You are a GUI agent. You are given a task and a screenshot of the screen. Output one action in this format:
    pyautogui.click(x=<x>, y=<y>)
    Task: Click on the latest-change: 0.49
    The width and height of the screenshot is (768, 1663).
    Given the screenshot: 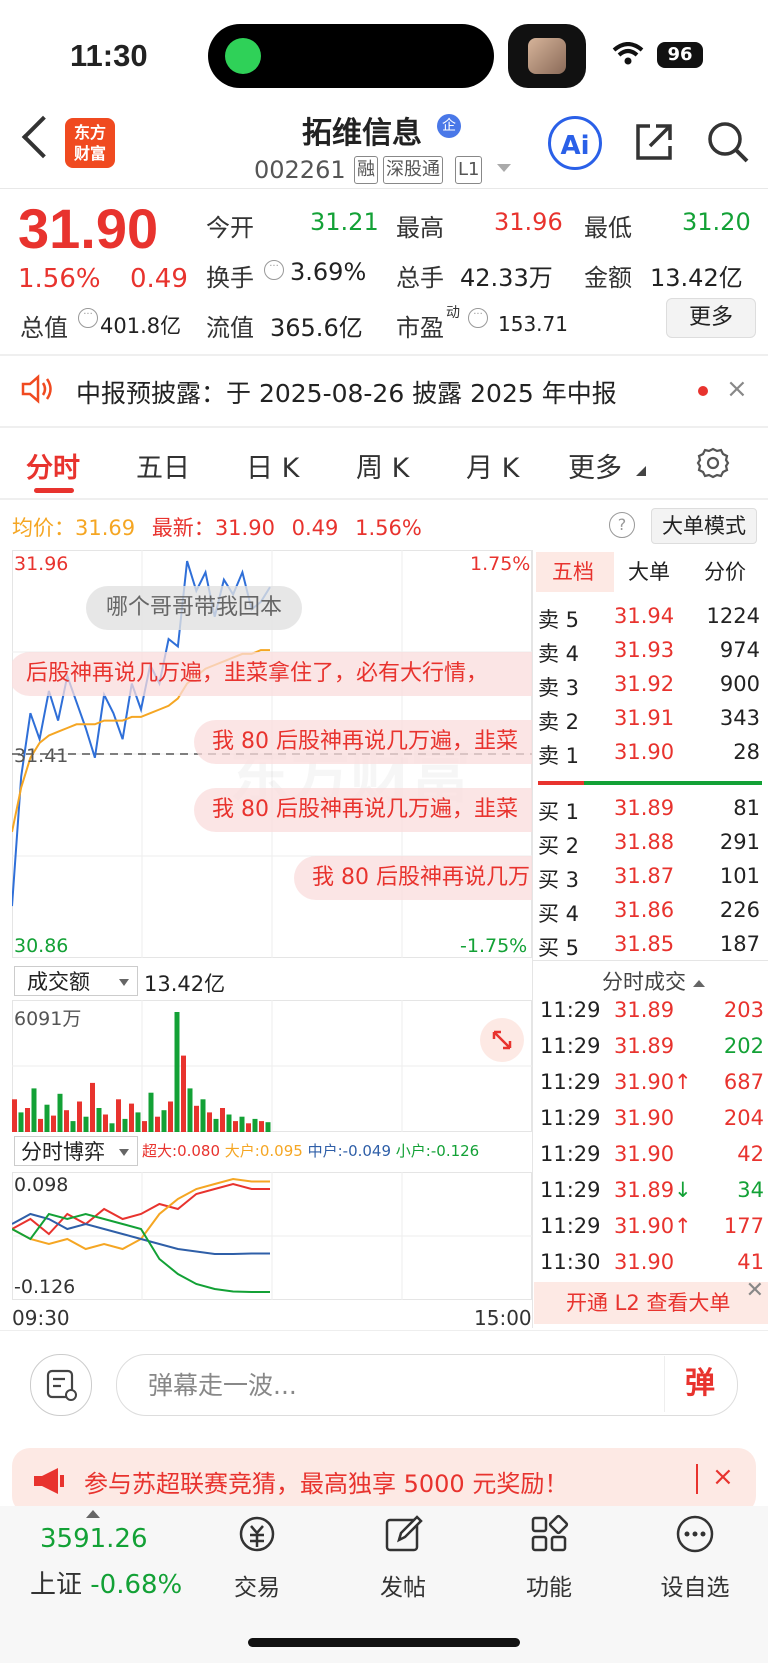 What is the action you would take?
    pyautogui.click(x=315, y=528)
    